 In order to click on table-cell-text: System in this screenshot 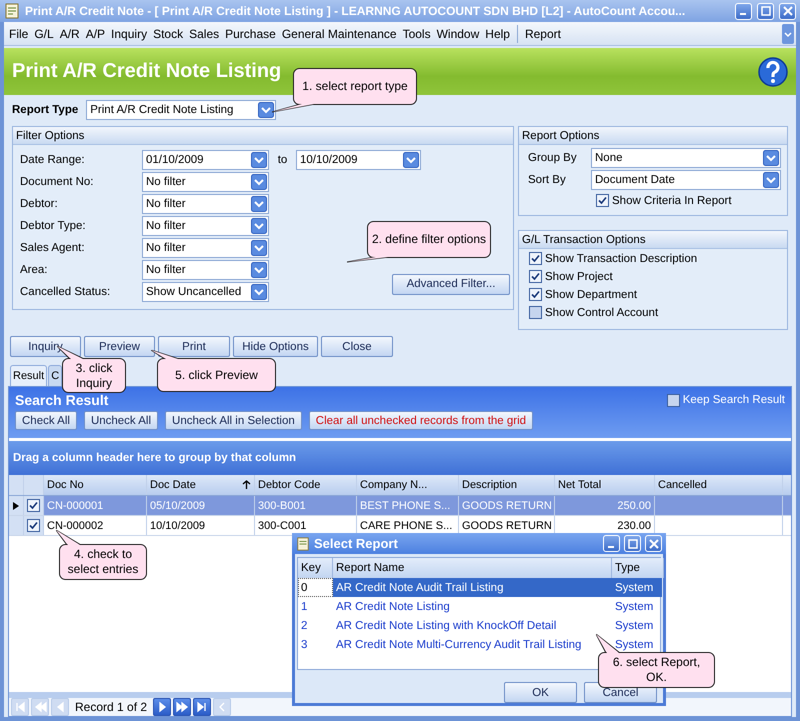, I will do `click(634, 607)`.